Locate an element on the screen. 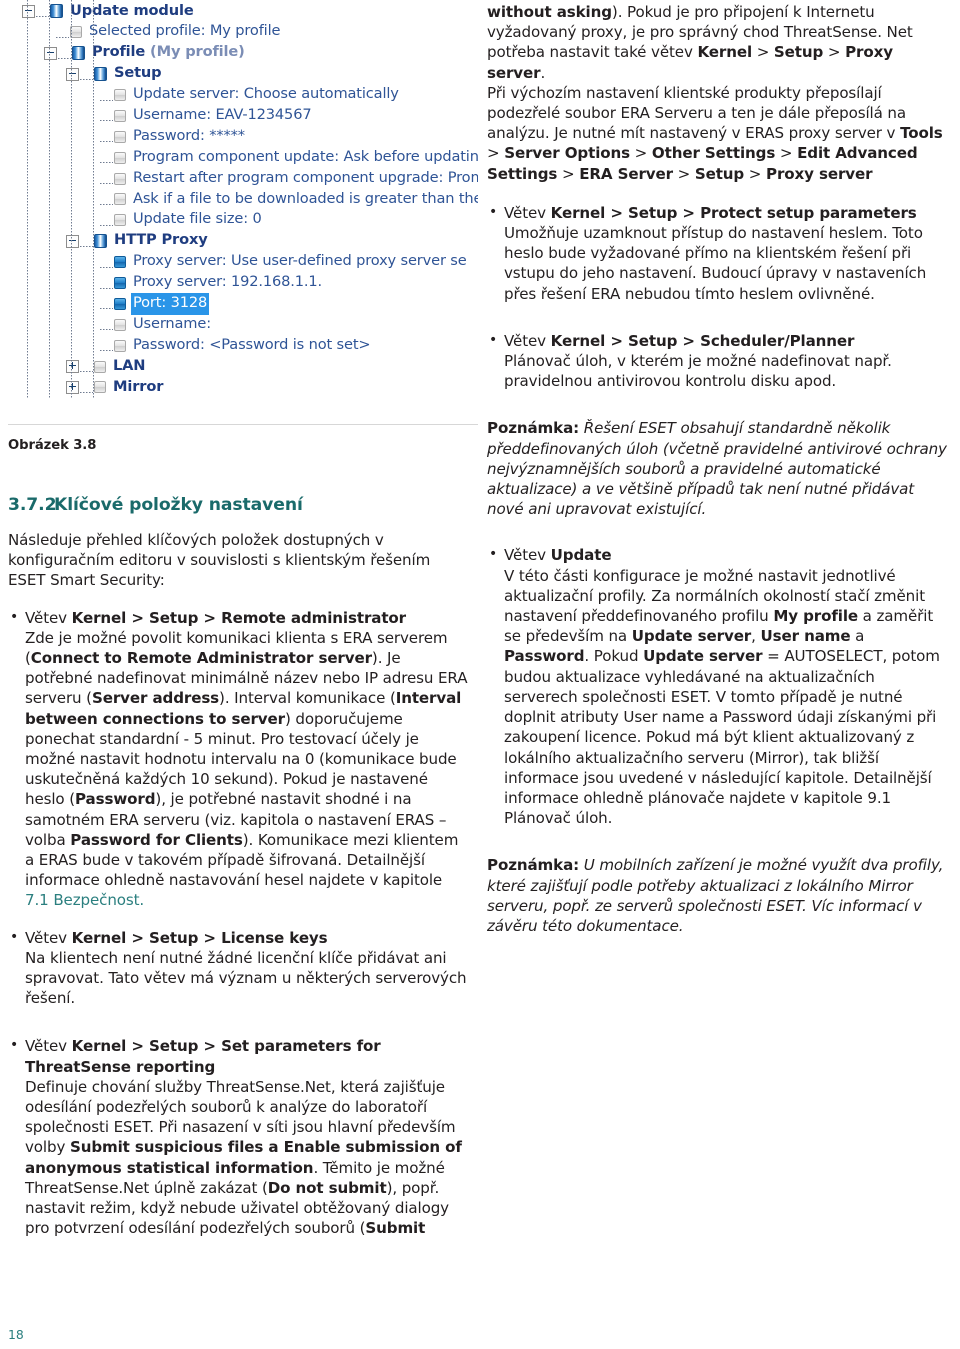 This screenshot has width=960, height=1349. tree-node: Update module is located at coordinates (243, 11).